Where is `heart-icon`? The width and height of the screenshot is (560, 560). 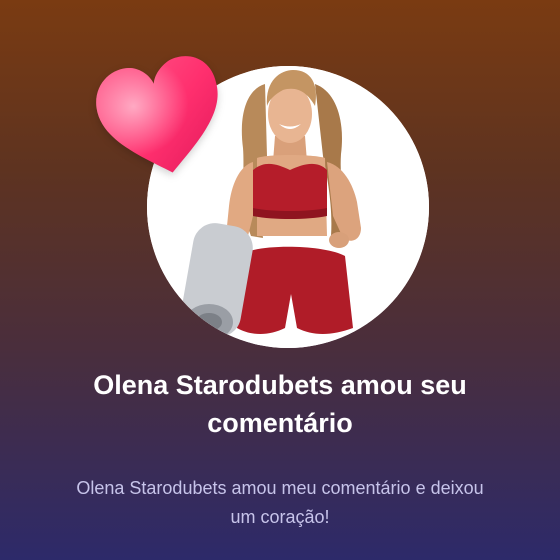 heart-icon is located at coordinates (161, 117).